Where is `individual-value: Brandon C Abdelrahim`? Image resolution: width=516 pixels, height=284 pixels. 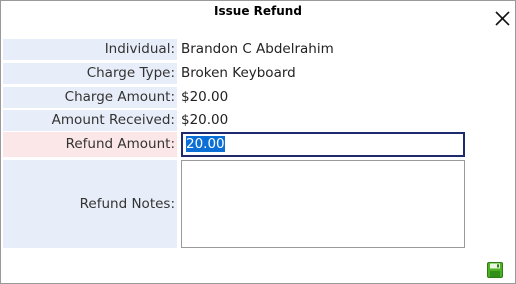 individual-value: Brandon C Abdelrahim is located at coordinates (257, 49).